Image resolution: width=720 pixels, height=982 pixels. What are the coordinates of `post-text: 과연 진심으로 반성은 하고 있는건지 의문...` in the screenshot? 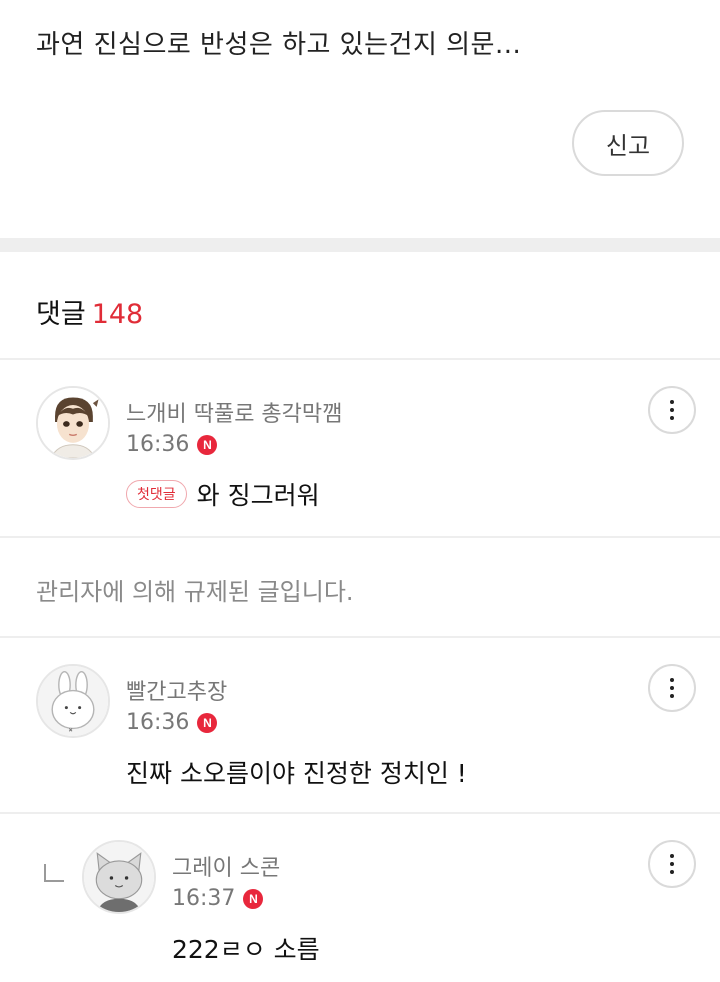 It's located at (279, 45).